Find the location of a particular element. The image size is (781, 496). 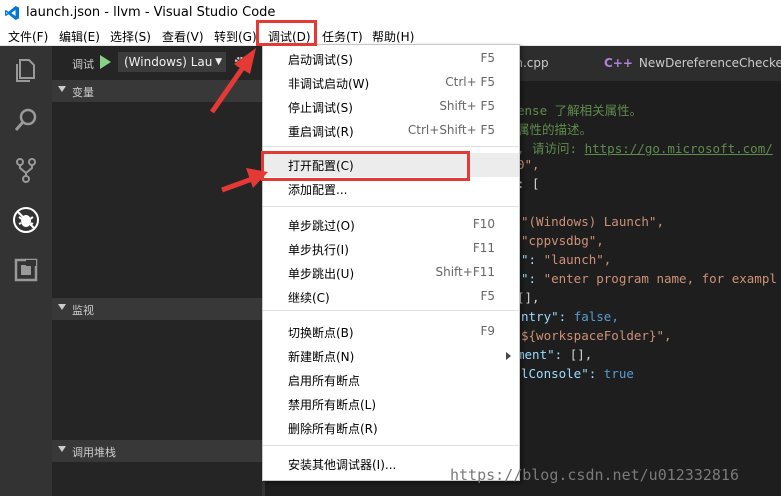

tab-newdereferencechecker: C++ NewDereferenceChecker.cp is located at coordinates (692, 63).